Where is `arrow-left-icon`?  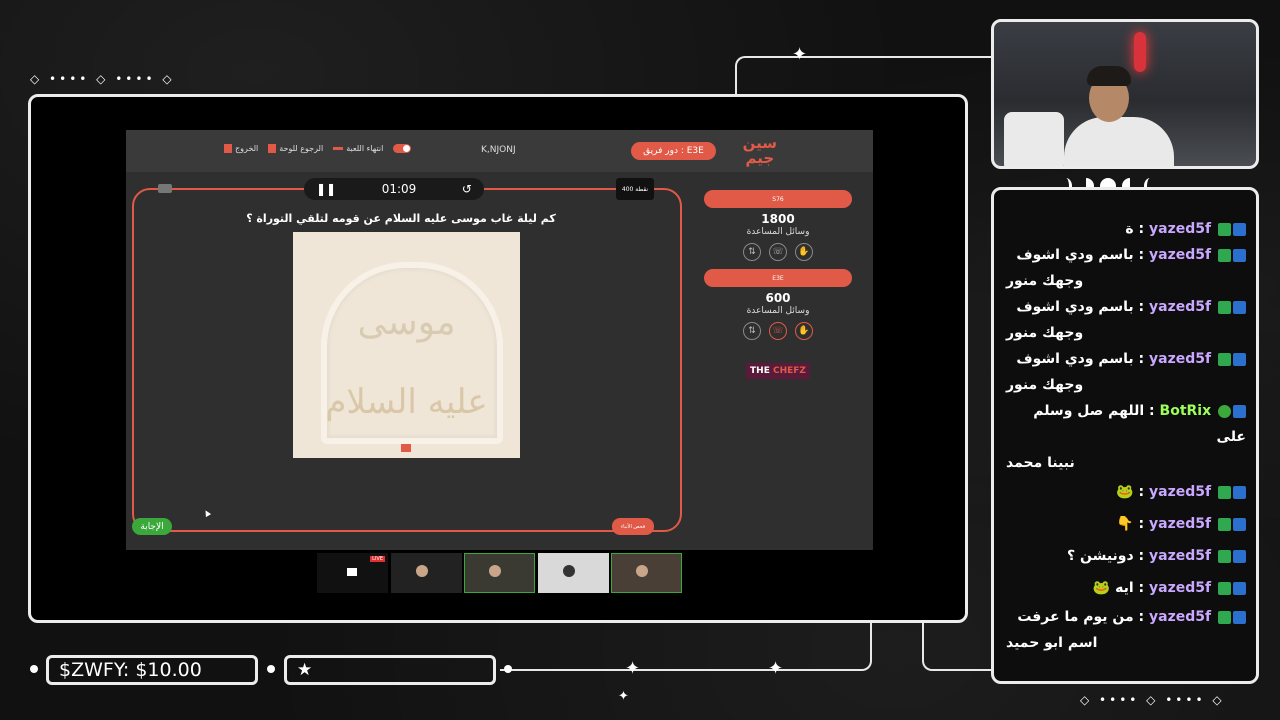 arrow-left-icon is located at coordinates (338, 148).